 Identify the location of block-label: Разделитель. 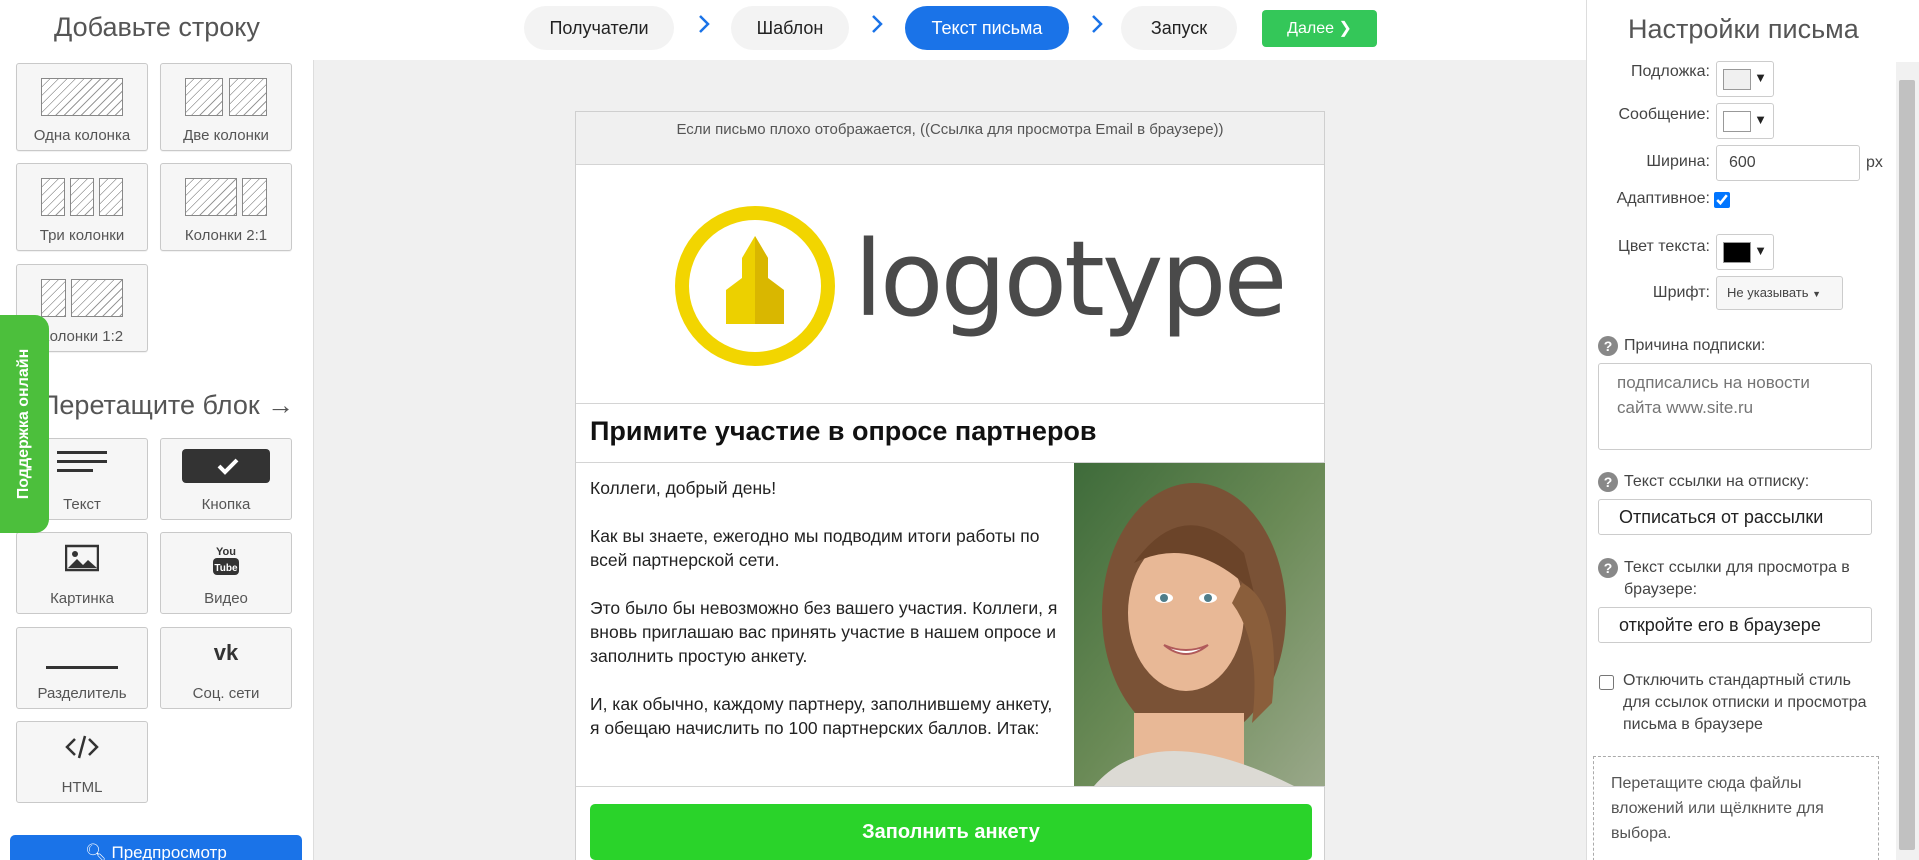
(82, 693).